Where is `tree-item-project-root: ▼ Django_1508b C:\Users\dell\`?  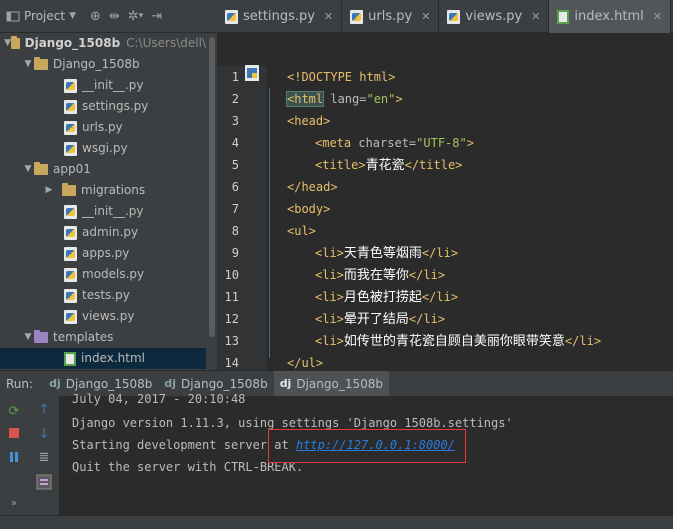
tree-item-project-root: ▼ Django_1508b C:\Users\dell\ is located at coordinates (103, 43).